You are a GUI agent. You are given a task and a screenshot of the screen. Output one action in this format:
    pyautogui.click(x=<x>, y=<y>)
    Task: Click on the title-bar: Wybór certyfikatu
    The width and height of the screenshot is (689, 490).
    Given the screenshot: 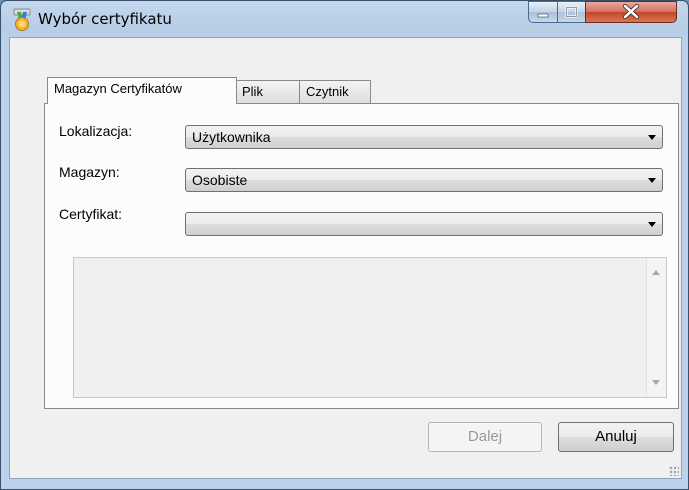 What is the action you would take?
    pyautogui.click(x=344, y=19)
    